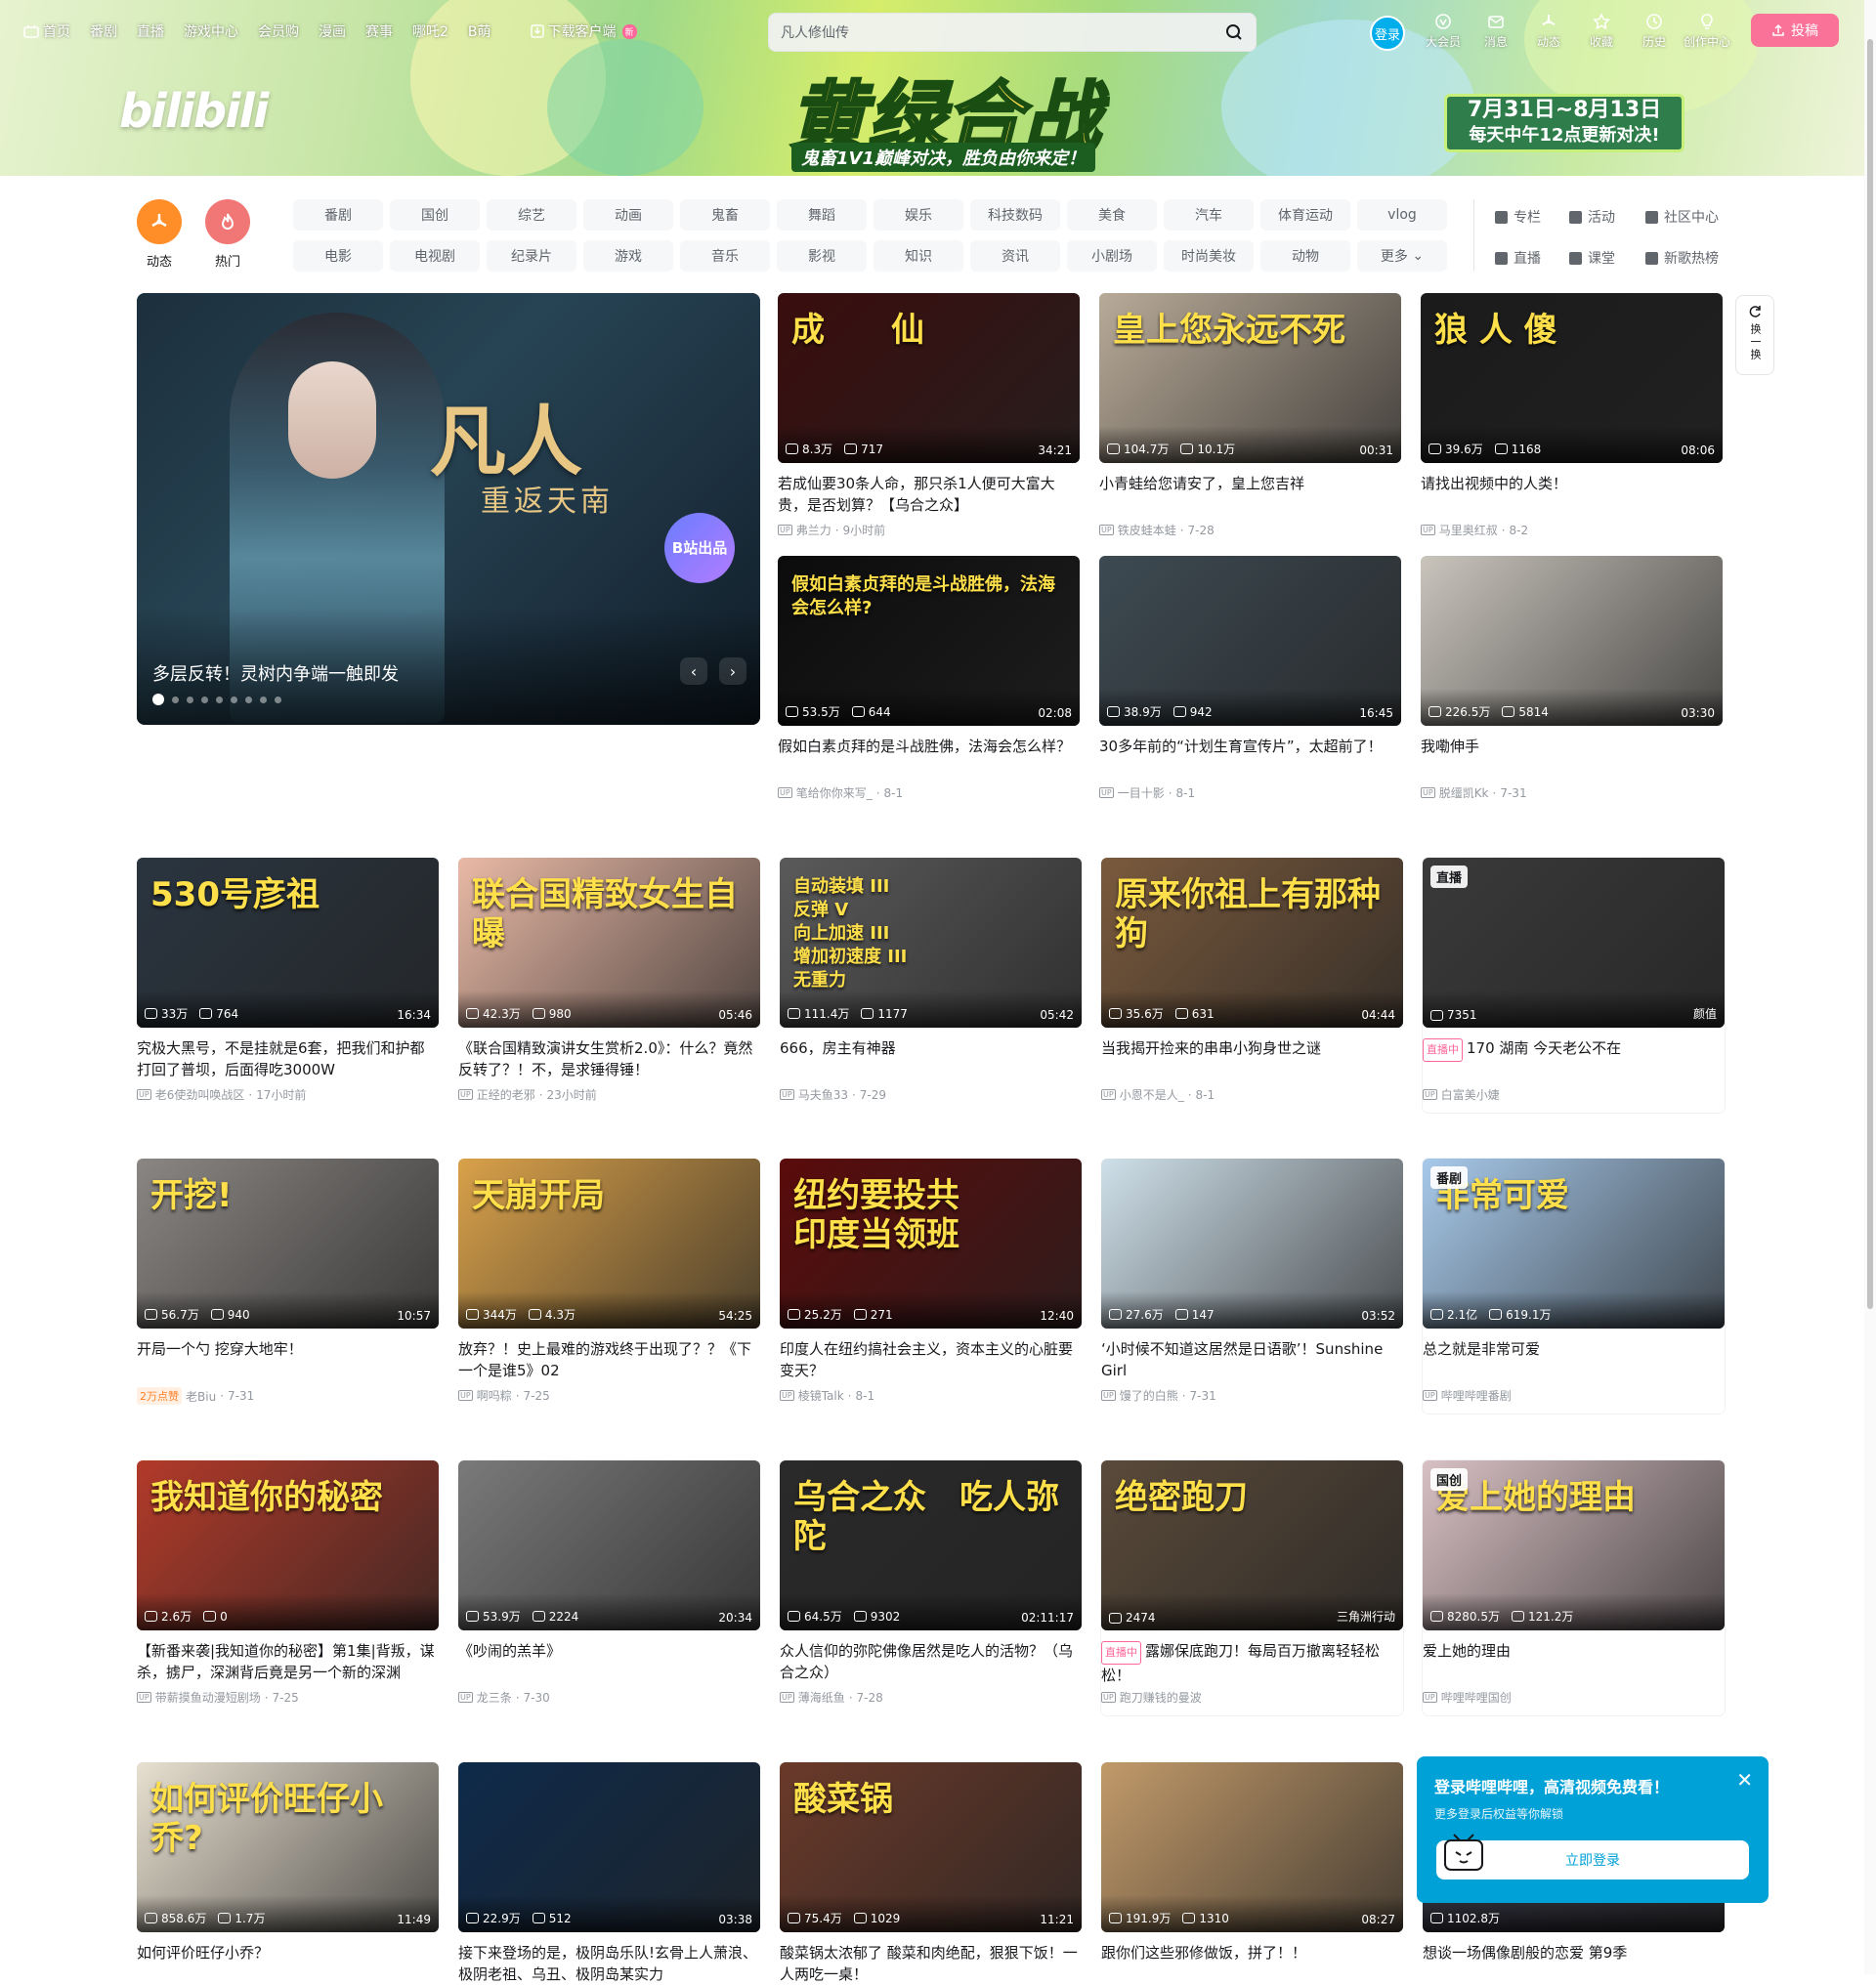  Describe the element at coordinates (332, 31) in the screenshot. I see `nav-manga: 漫画` at that location.